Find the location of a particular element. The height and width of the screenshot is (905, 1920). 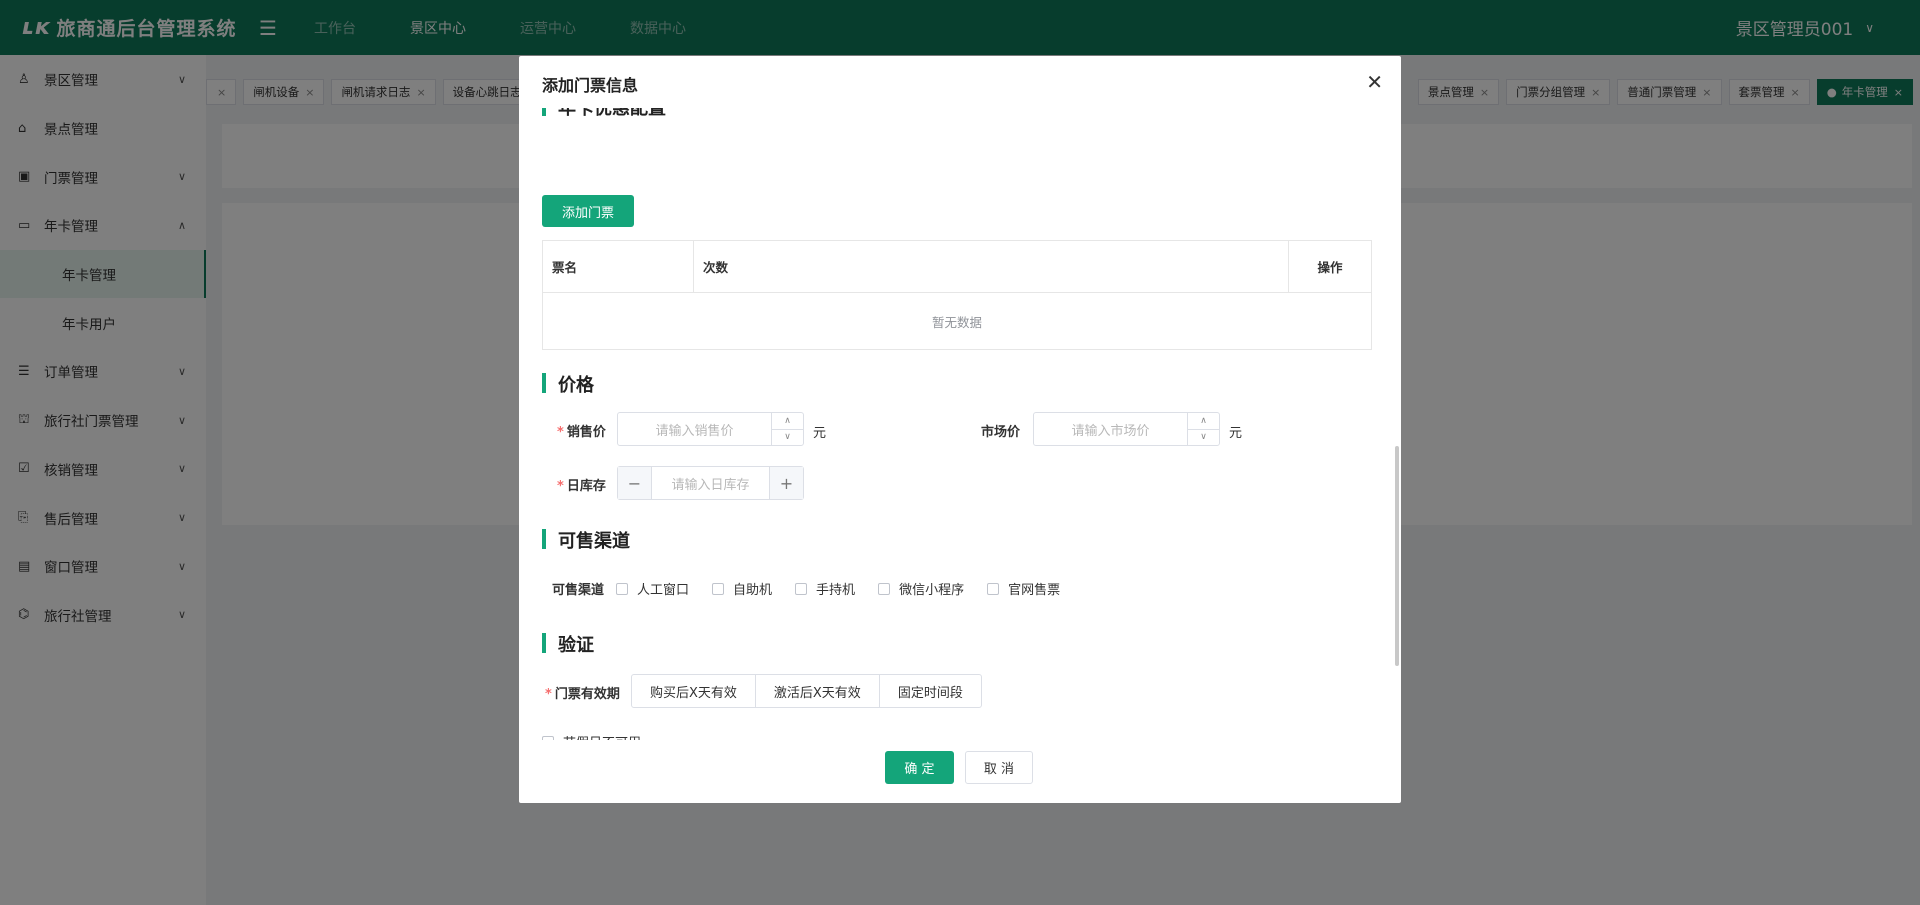

validity-segmented: 购买后X天有效 激活后X天有效 固定时间段 is located at coordinates (806, 691).